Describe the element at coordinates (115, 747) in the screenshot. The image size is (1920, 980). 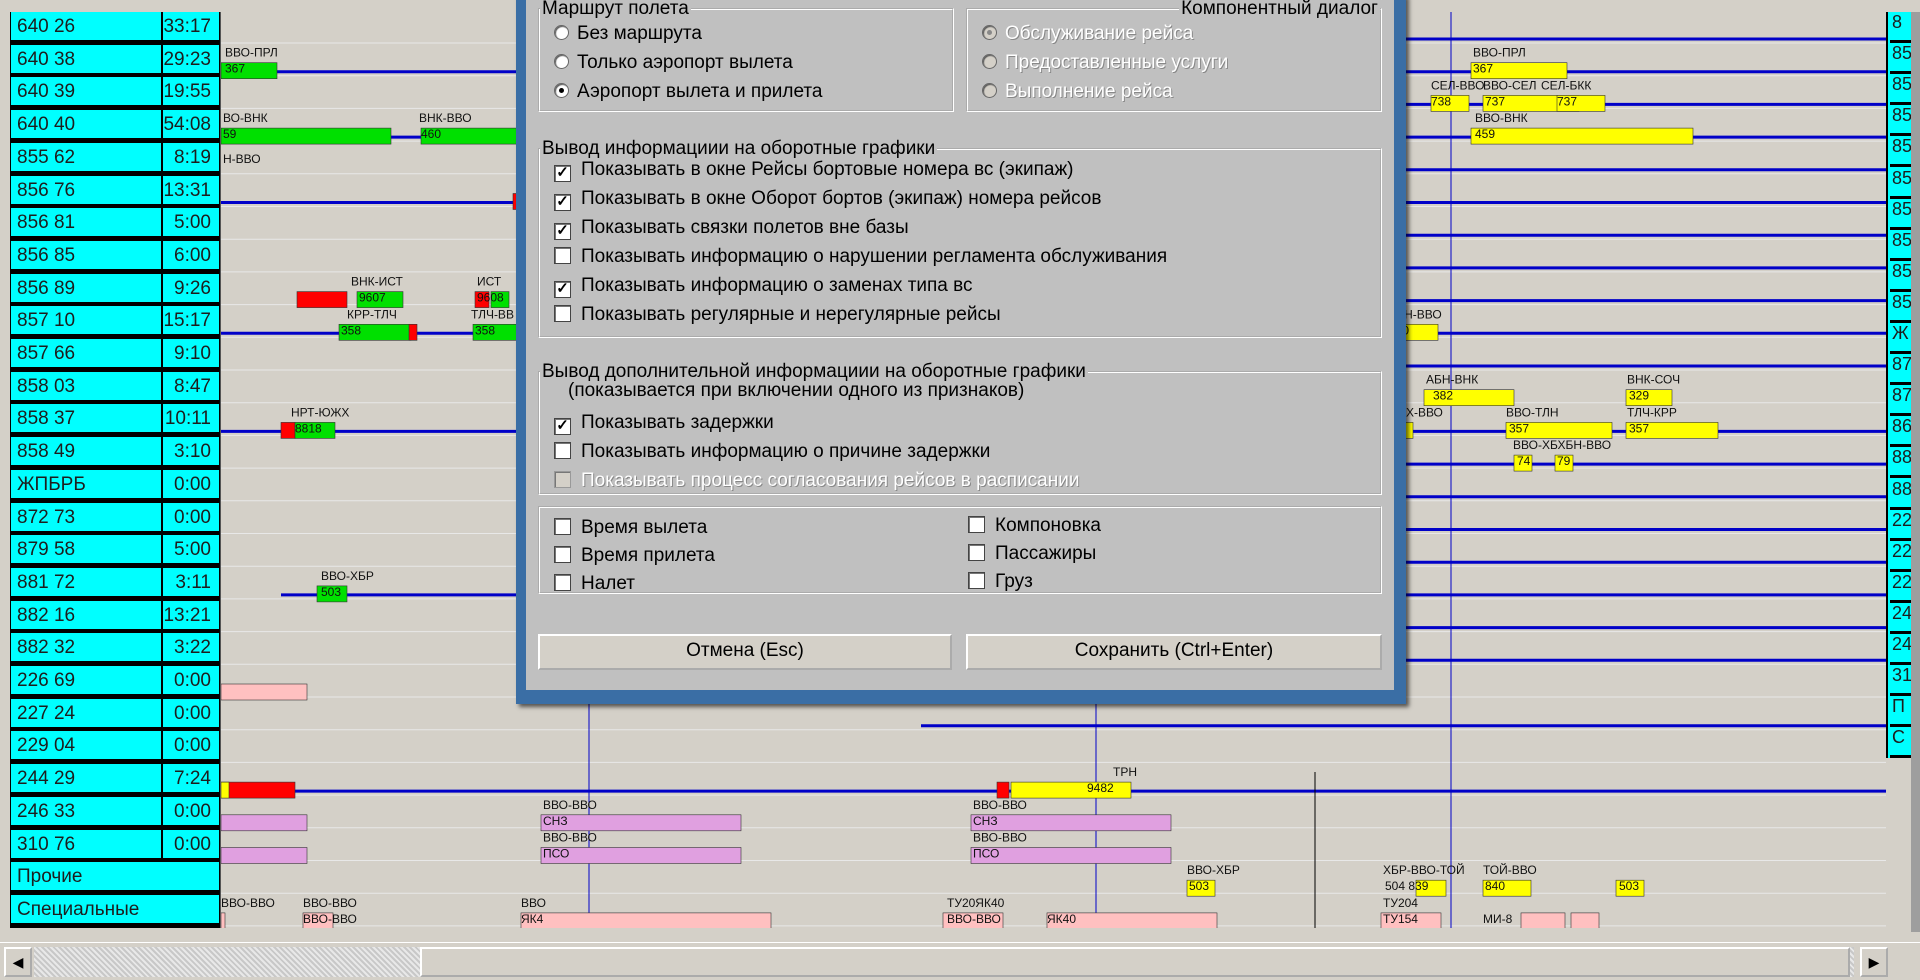
I see `aircraft-row: 229 04 0:00` at that location.